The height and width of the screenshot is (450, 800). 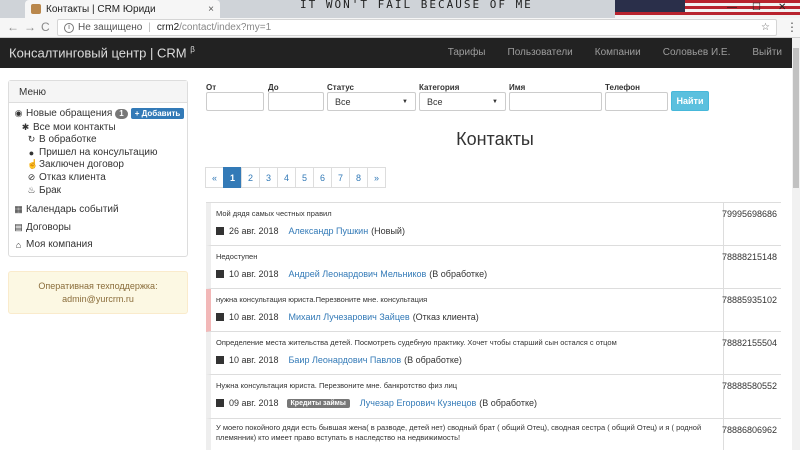 What do you see at coordinates (18, 113) in the screenshot?
I see `eye-icon: ◉` at bounding box center [18, 113].